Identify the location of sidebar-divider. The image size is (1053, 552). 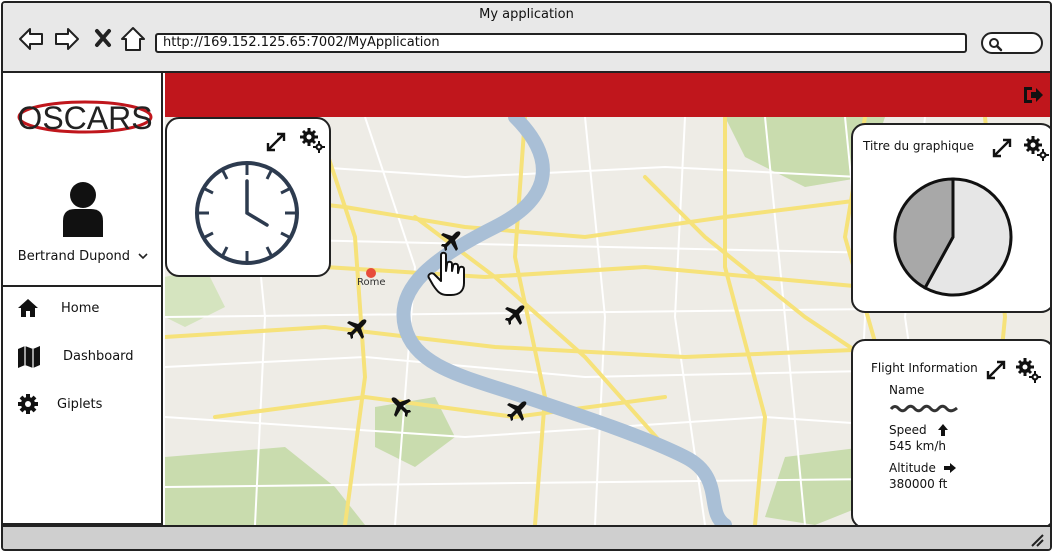
(83, 286).